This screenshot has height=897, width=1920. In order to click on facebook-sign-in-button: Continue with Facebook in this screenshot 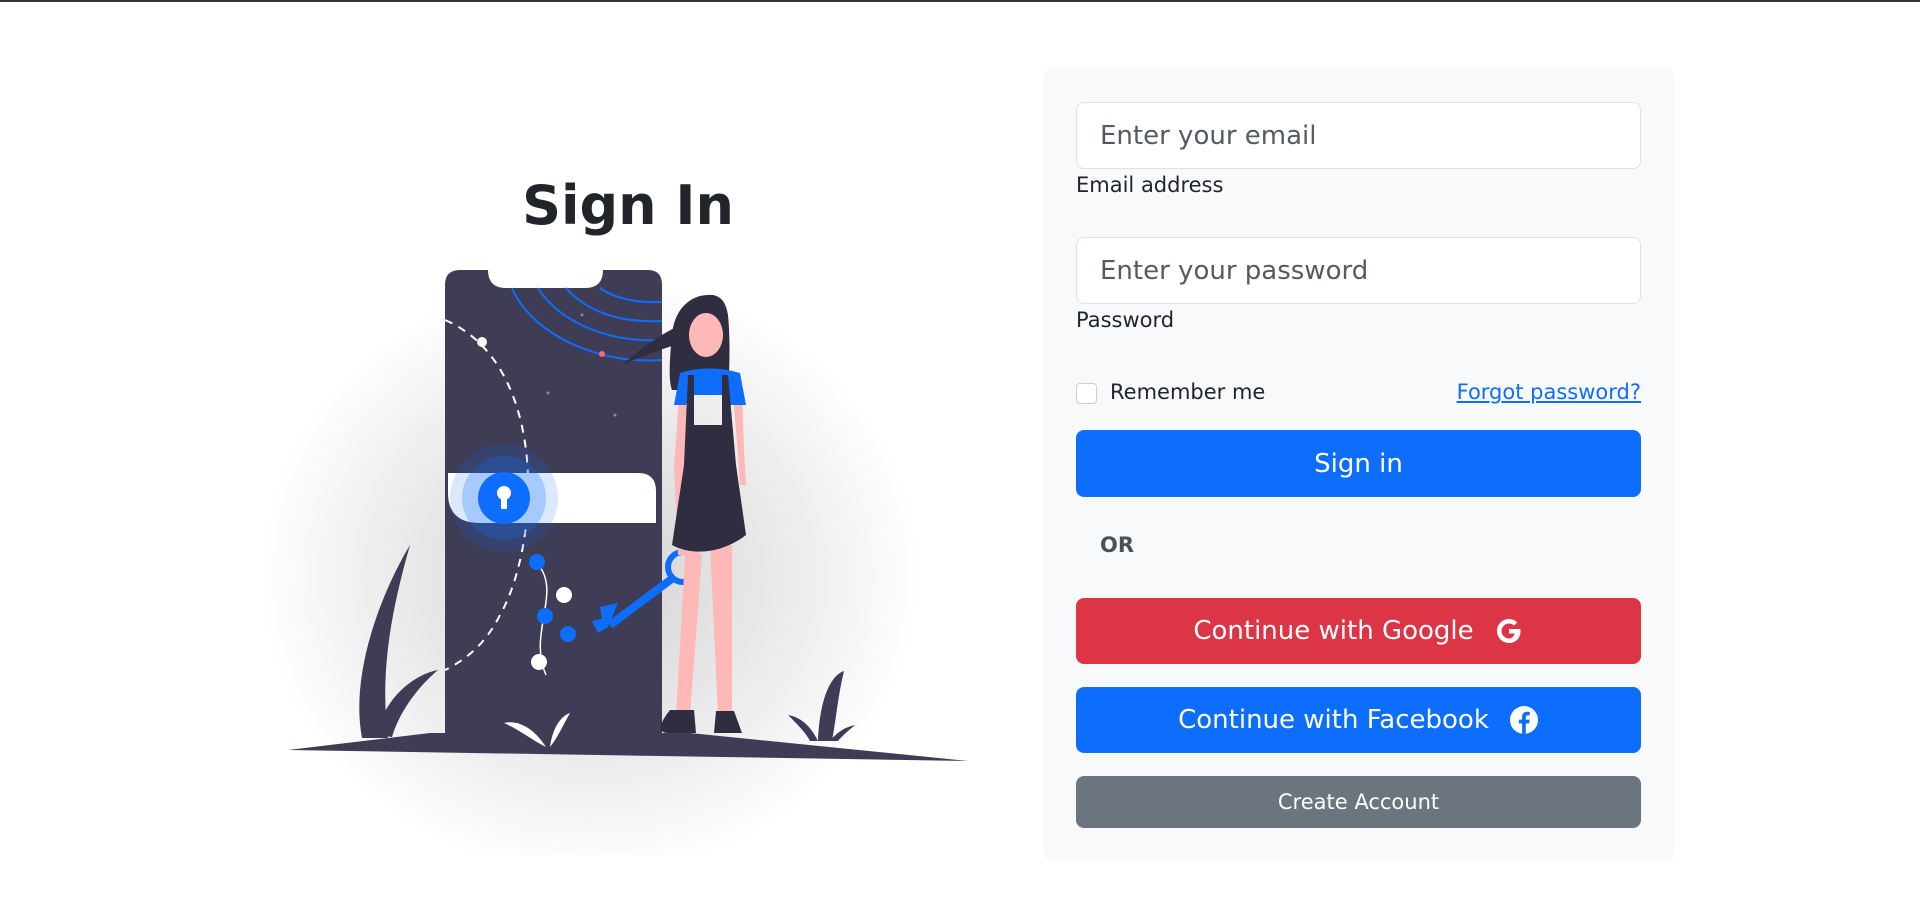, I will do `click(1358, 720)`.